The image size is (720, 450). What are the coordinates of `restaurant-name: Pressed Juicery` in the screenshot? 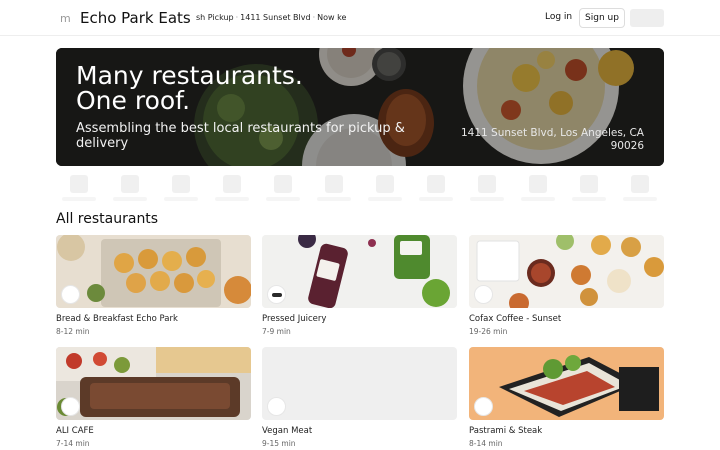 It's located at (294, 319).